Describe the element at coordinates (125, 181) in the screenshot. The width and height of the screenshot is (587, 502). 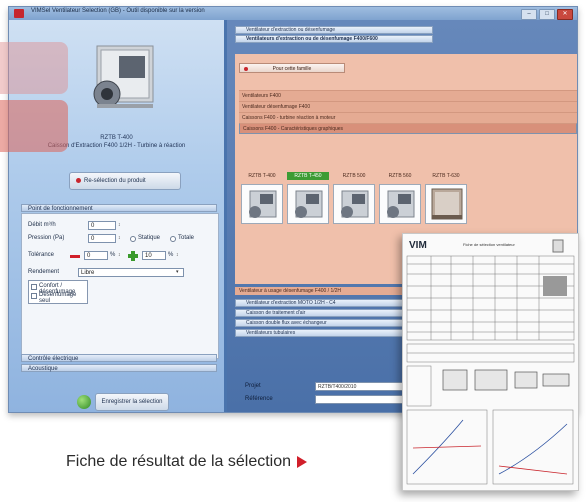
I see `reselect-product-button: Re-sélection du produit` at that location.